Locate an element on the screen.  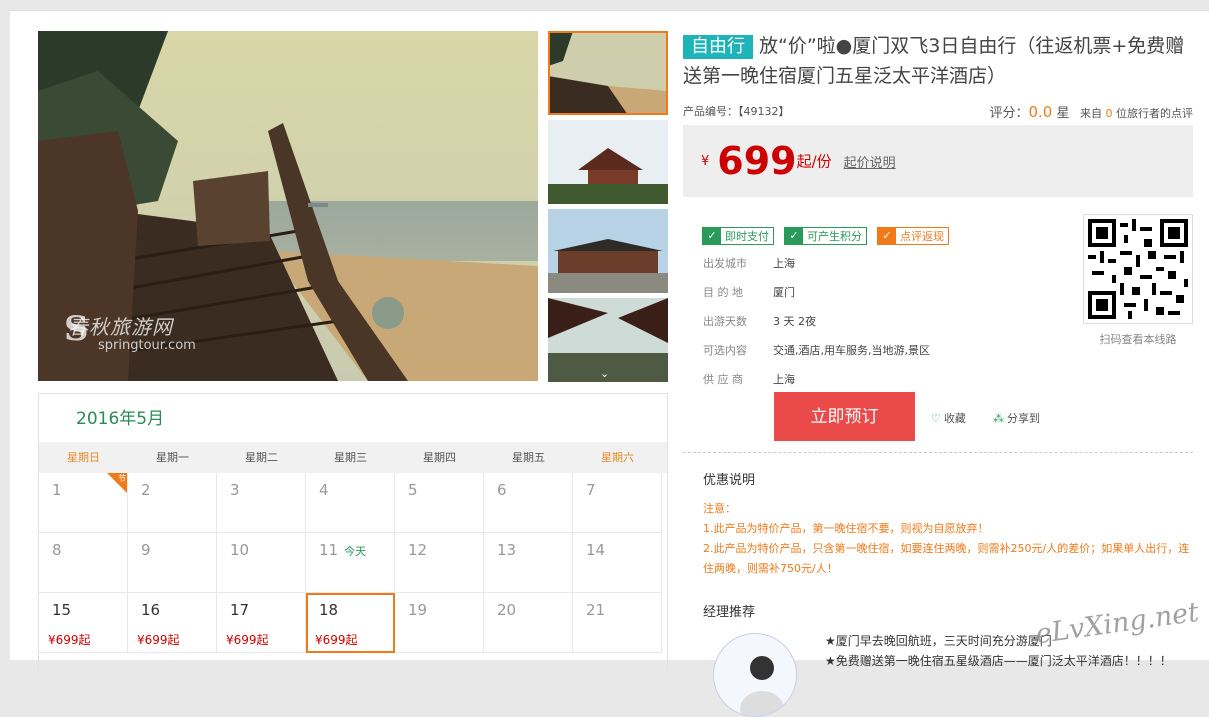
day-number: 9 is located at coordinates (146, 550).